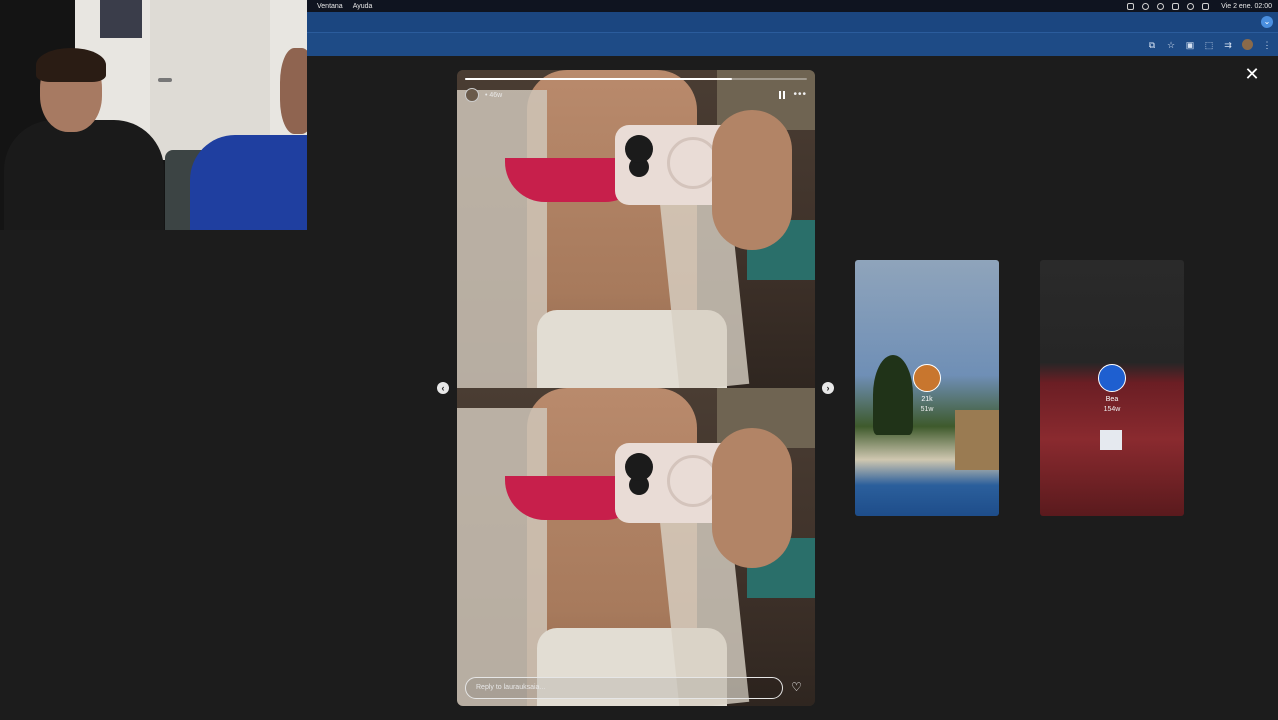 This screenshot has height=720, width=1278. I want to click on toolbar-actions: ⧉ ☆ ▣ ⬚ ⇉ ⋮, so click(1209, 44).